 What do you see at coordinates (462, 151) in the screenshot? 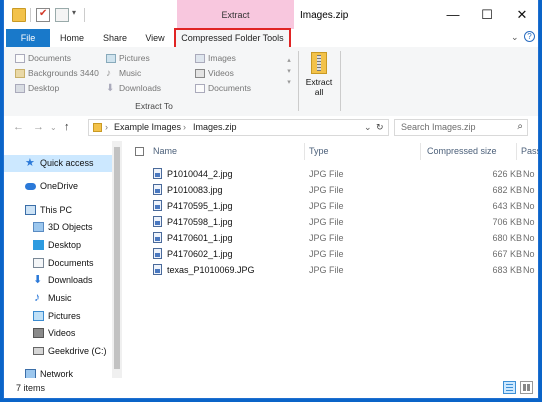
I see `column-header-compressed-size: Compressed size` at bounding box center [462, 151].